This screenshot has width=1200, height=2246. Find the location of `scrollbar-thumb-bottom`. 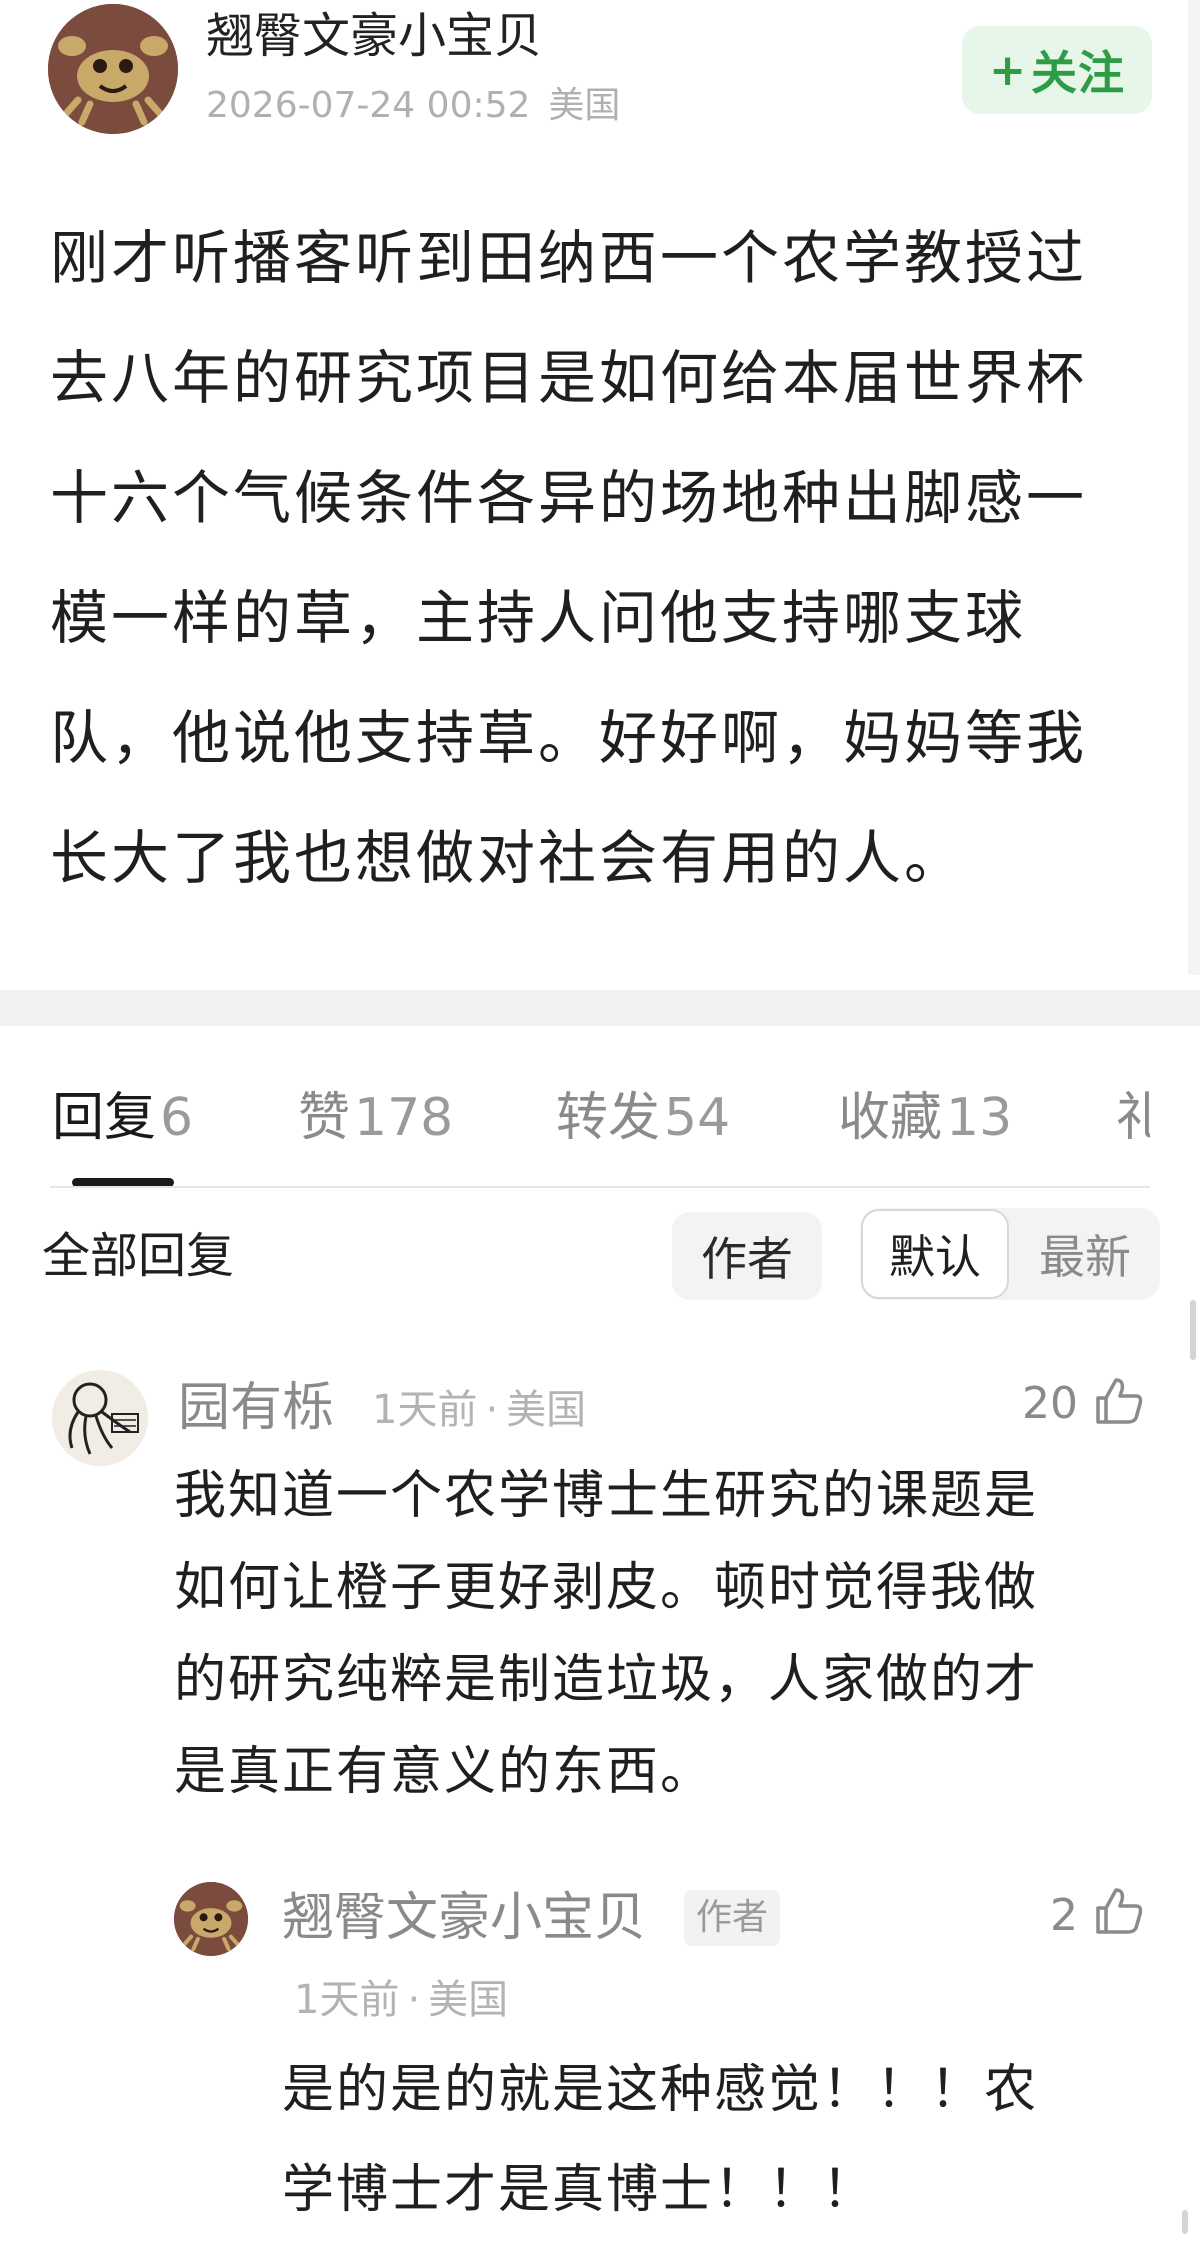

scrollbar-thumb-bottom is located at coordinates (1185, 2222).